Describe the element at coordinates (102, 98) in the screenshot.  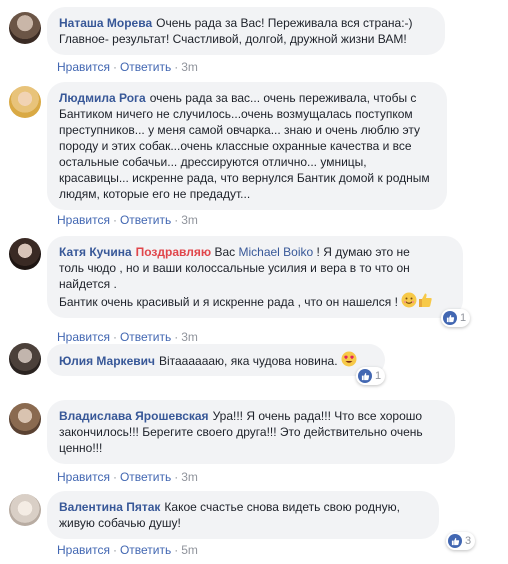
I see `comment-author: Людмила Рога` at that location.